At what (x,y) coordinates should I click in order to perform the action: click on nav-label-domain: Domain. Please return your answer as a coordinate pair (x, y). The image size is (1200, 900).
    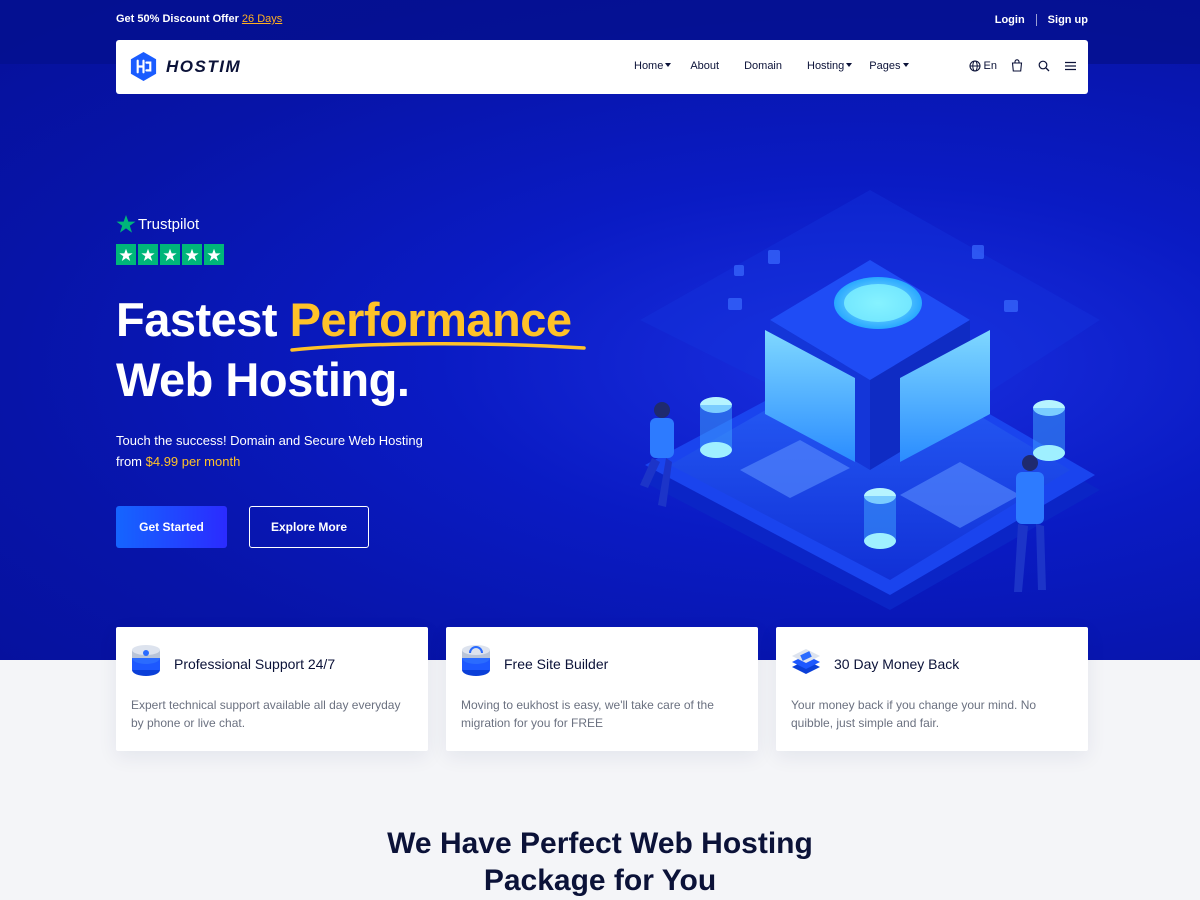
    Looking at the image, I should click on (763, 66).